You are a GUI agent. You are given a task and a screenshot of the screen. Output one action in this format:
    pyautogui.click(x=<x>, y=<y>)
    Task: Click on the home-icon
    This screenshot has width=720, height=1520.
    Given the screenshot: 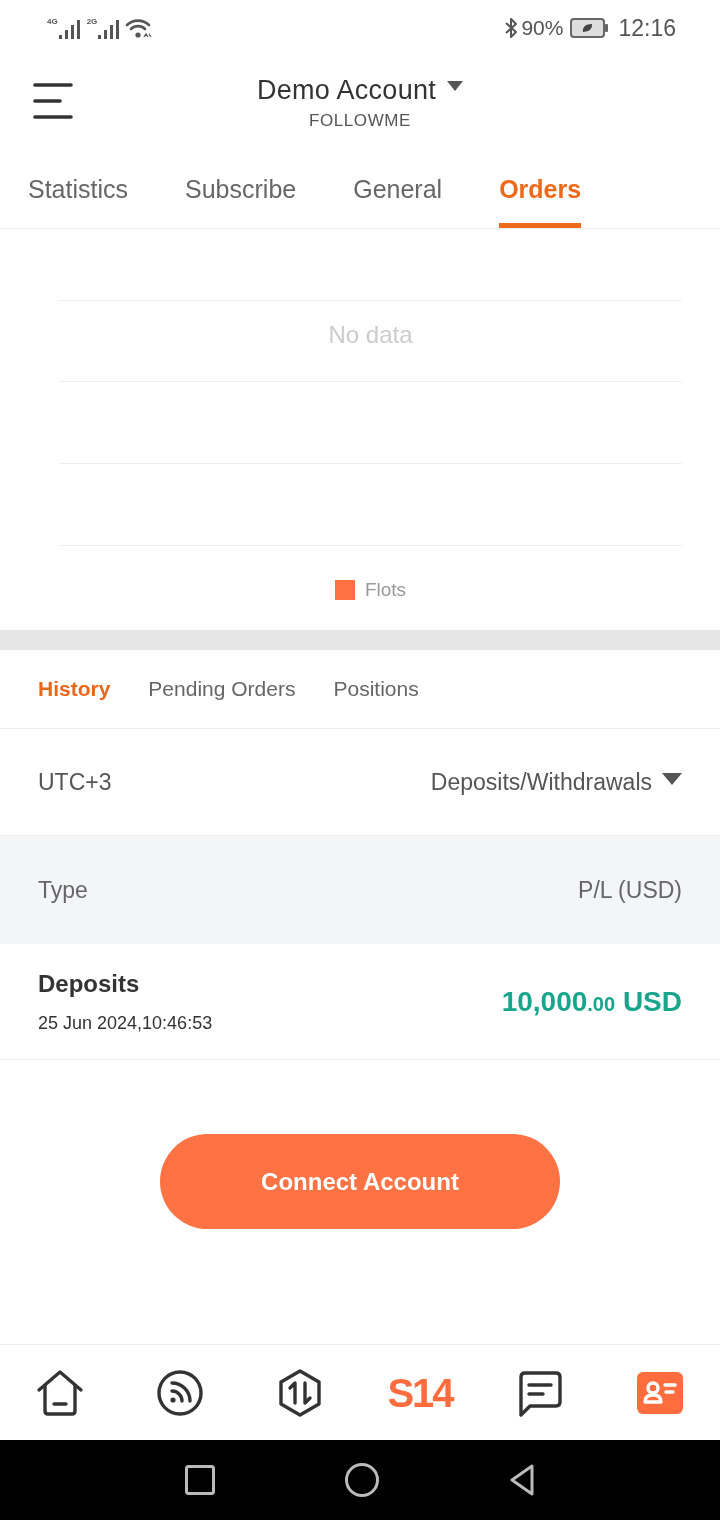 What is the action you would take?
    pyautogui.click(x=60, y=1392)
    